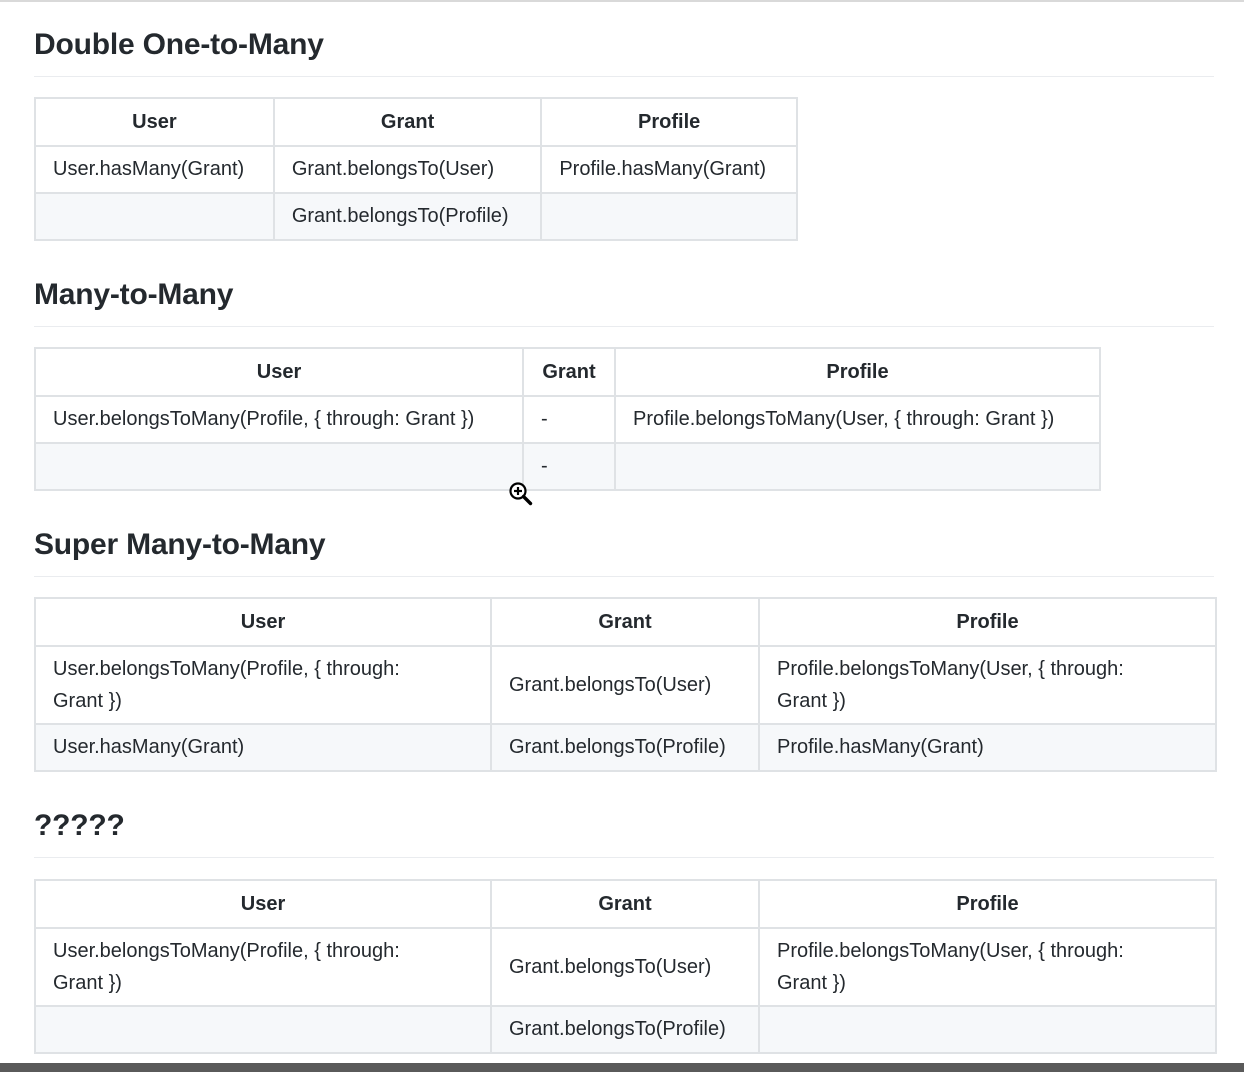 This screenshot has width=1244, height=1072. I want to click on section-heading-super-many-to-many: Super Many-to-Many, so click(180, 544).